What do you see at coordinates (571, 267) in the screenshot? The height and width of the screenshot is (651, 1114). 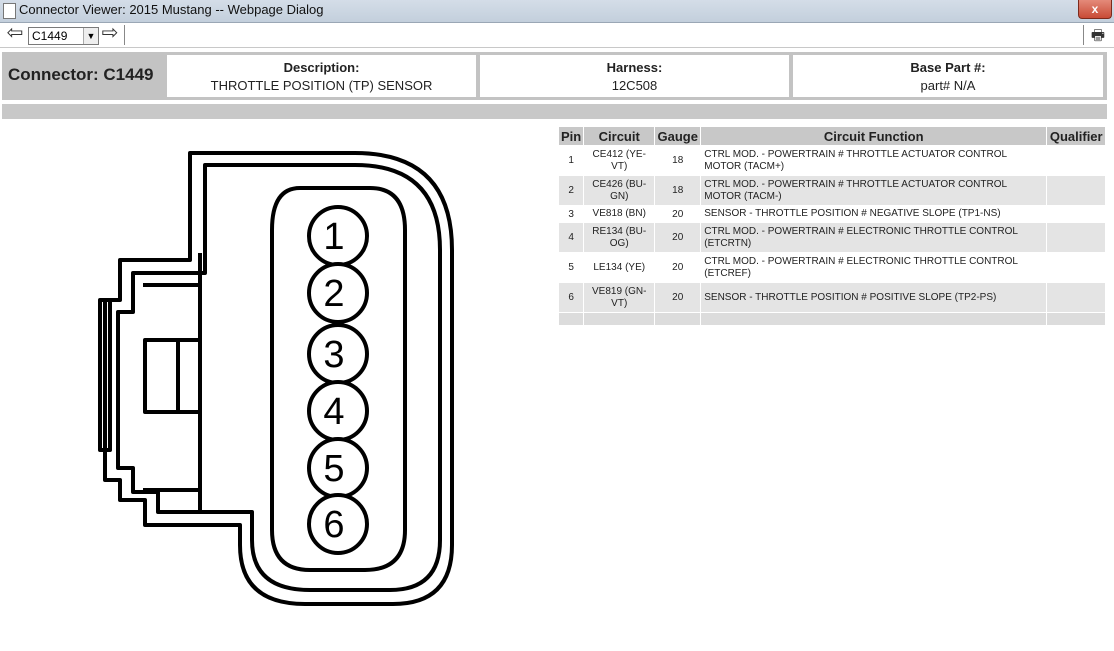 I see `pin-cell: 5` at bounding box center [571, 267].